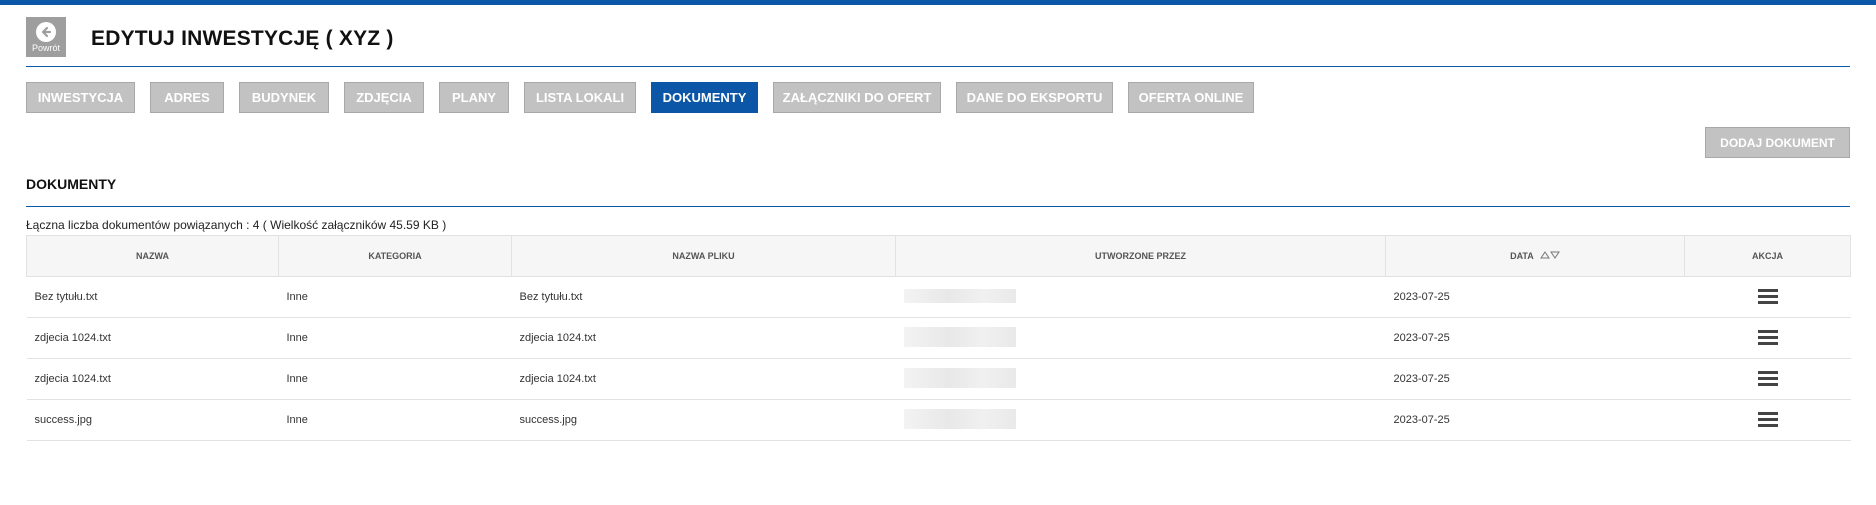 The height and width of the screenshot is (505, 1876). I want to click on tab-adres: ADRES, so click(187, 97).